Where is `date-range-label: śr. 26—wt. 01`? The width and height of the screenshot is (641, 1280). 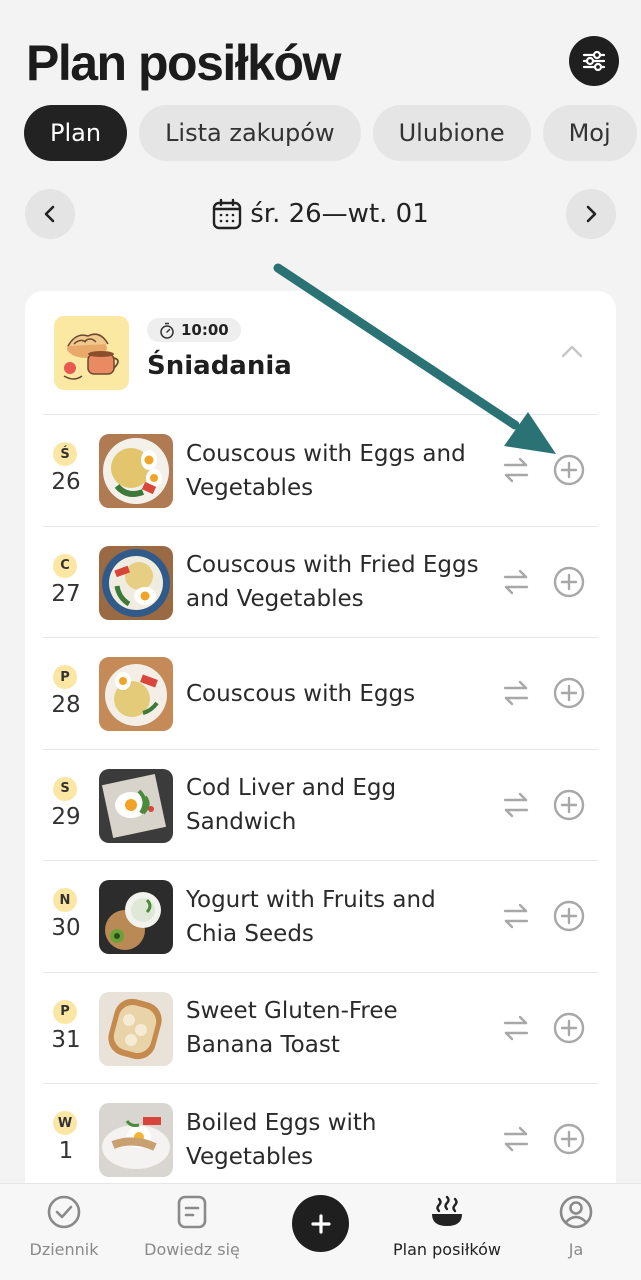
date-range-label: śr. 26—wt. 01 is located at coordinates (339, 214).